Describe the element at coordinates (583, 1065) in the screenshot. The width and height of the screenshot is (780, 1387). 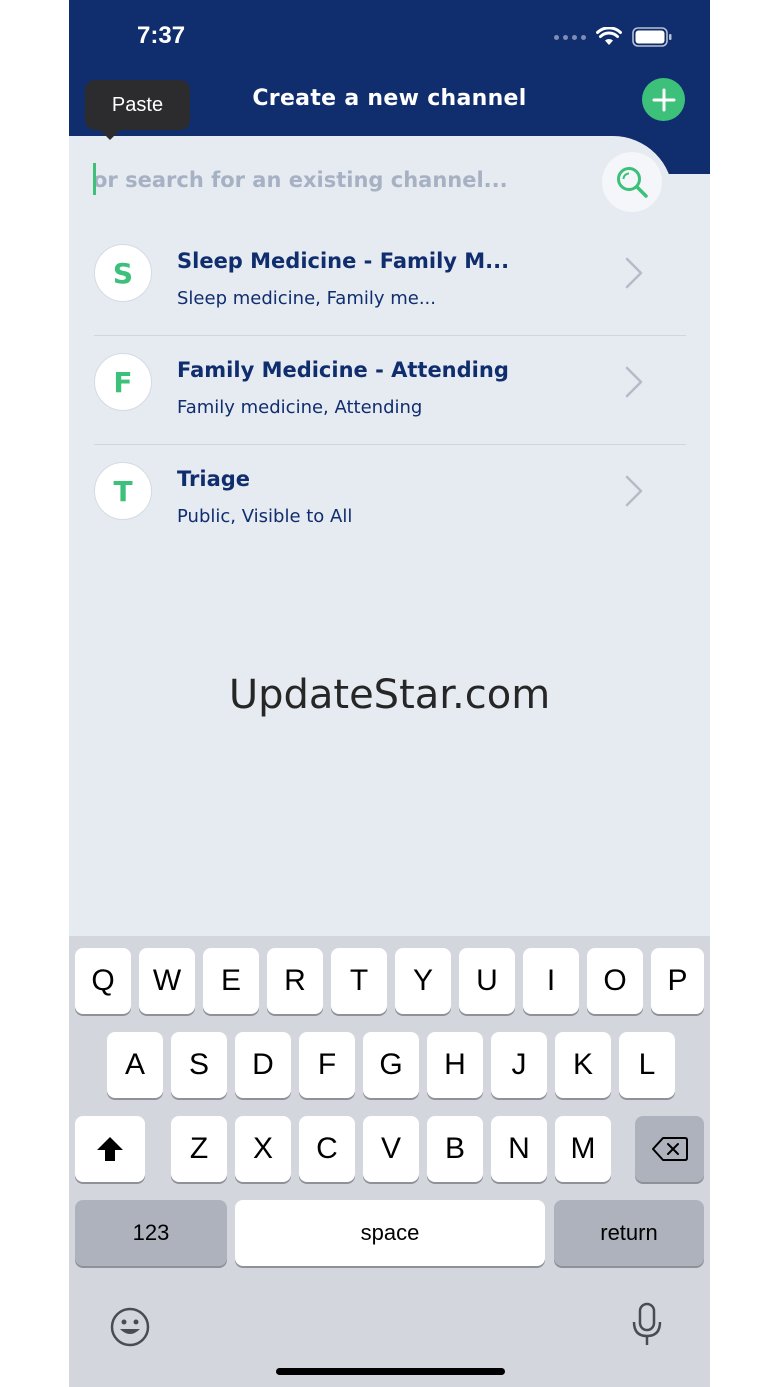
I see `key-k: K` at that location.